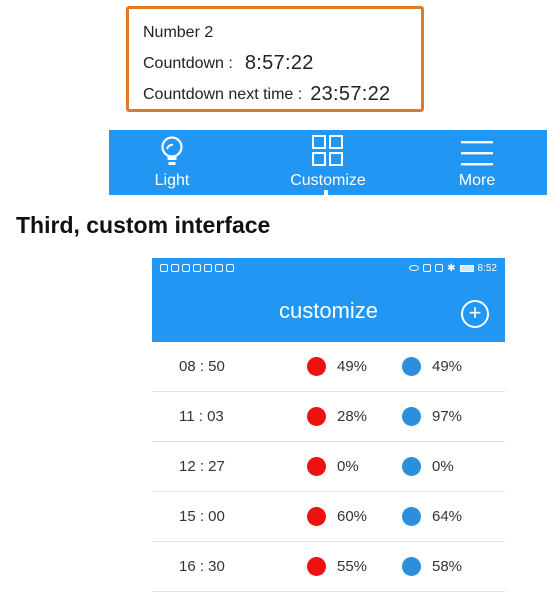 This screenshot has height=612, width=558. Describe the element at coordinates (427, 268) in the screenshot. I see `nfc-icon` at that location.